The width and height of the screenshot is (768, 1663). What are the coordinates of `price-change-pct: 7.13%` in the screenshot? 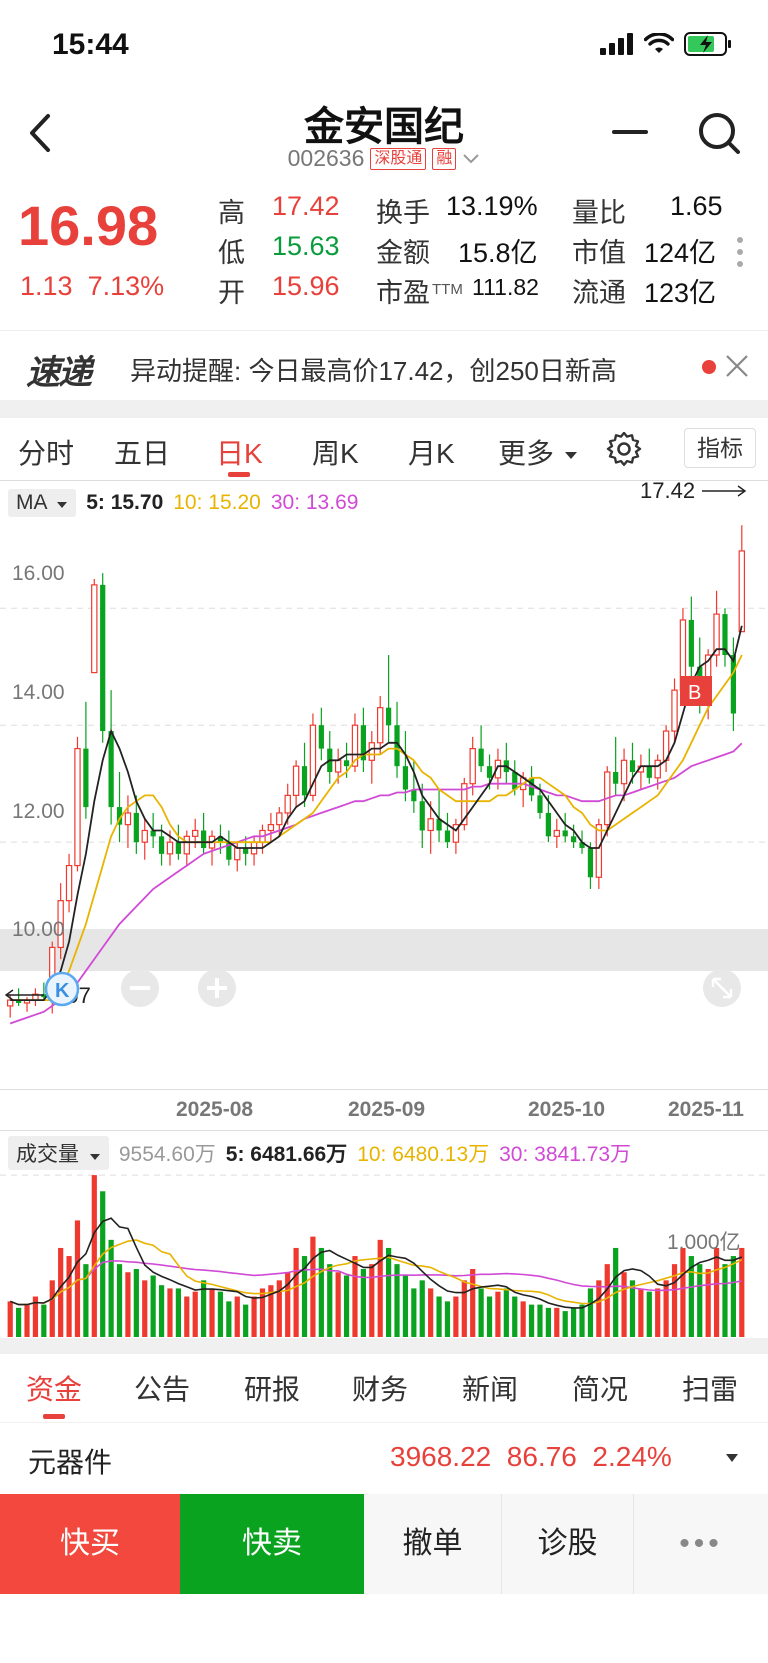 It's located at (126, 286).